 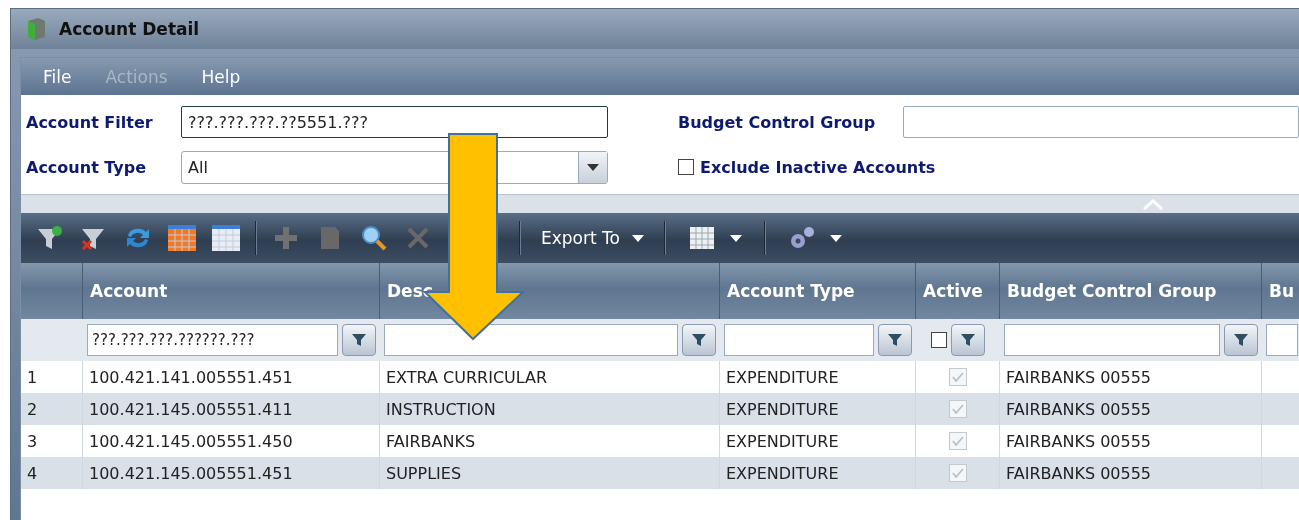 What do you see at coordinates (52, 473) in the screenshot?
I see `row-number: 4` at bounding box center [52, 473].